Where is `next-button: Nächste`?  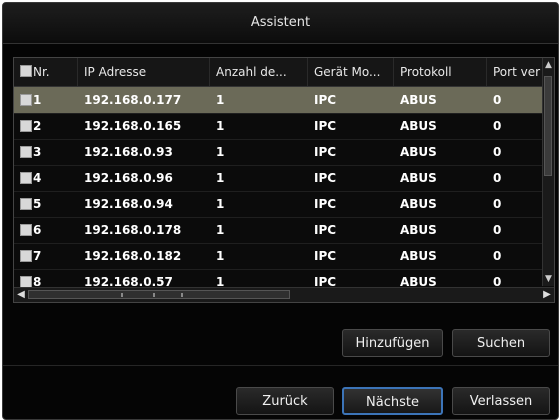
next-button: Nächste is located at coordinates (392, 401).